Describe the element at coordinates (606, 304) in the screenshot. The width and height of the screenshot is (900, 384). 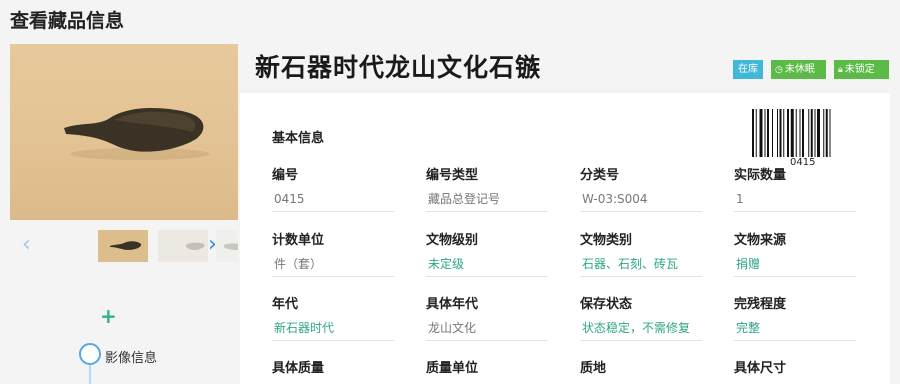
I see `field-label: 保存状态` at that location.